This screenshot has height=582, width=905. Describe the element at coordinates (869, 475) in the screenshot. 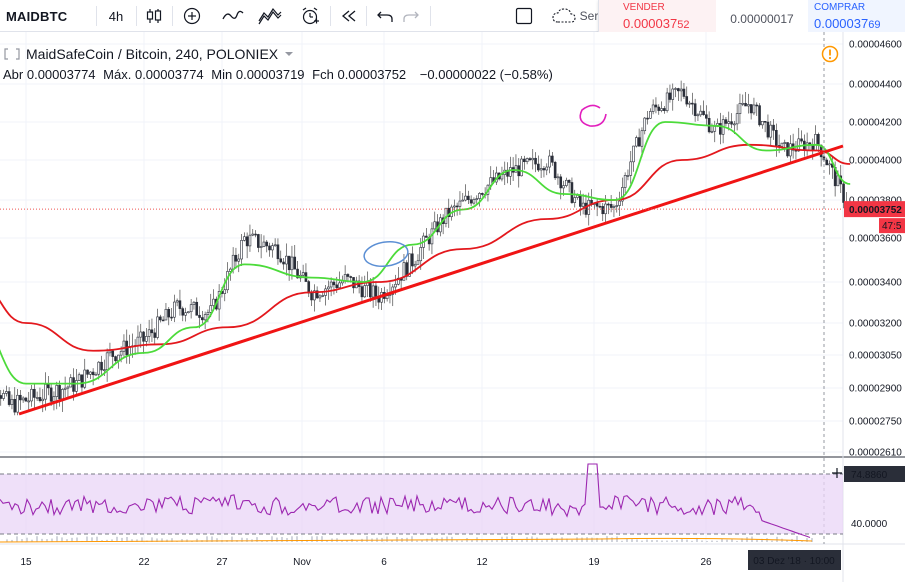

I see `rsi-upper-label: 74.8860` at that location.